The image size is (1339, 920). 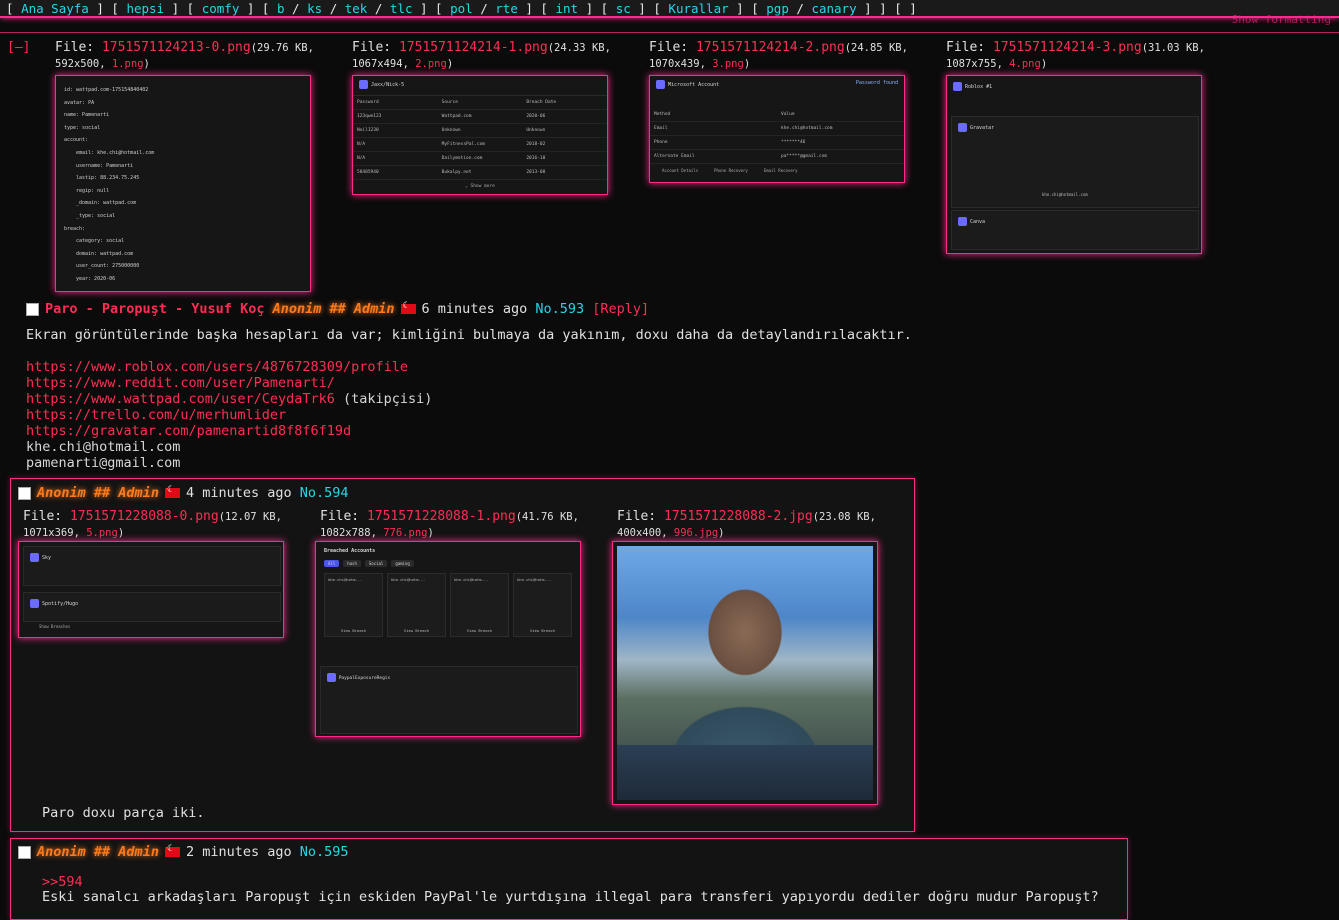 I want to click on nav-link-rte: rte, so click(x=506, y=8).